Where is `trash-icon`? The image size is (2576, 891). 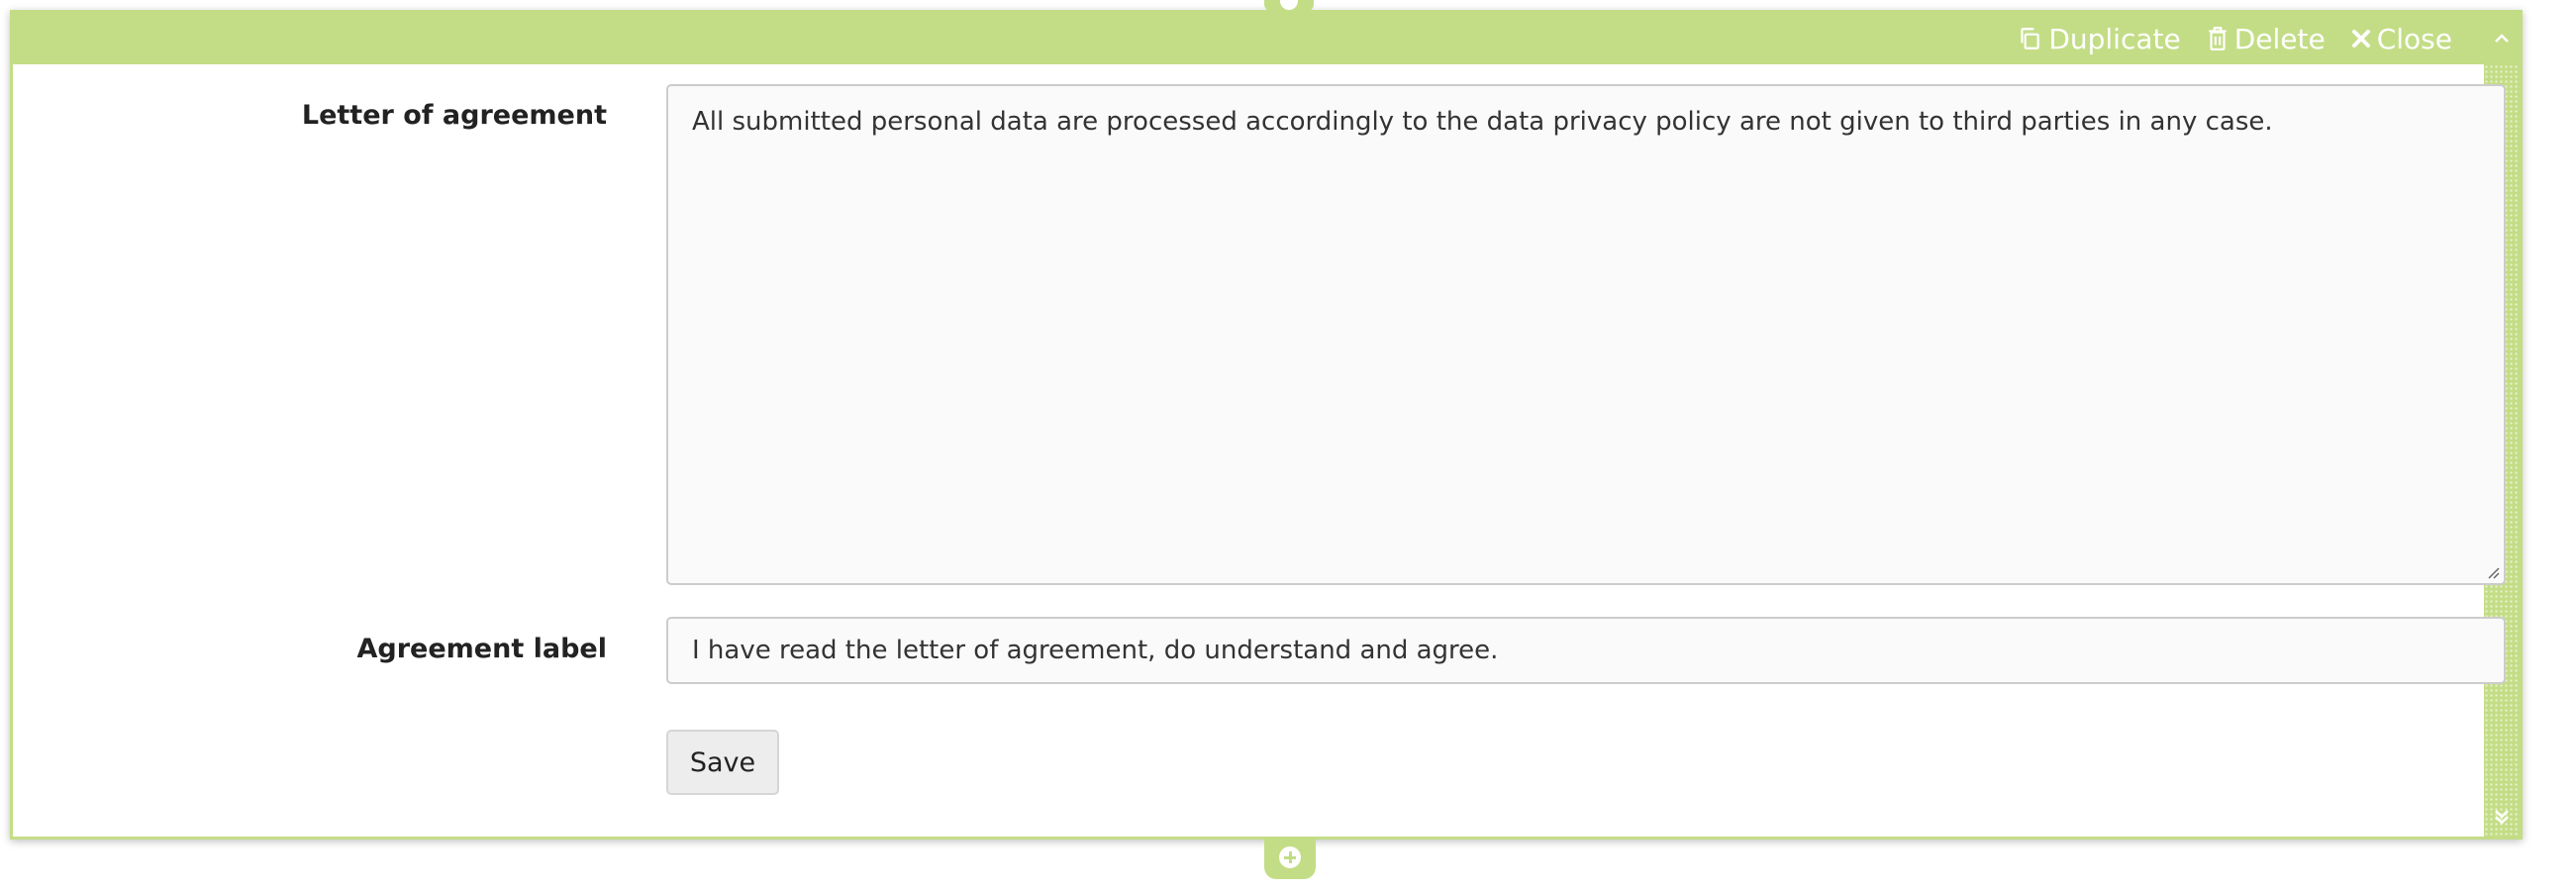
trash-icon is located at coordinates (2218, 39).